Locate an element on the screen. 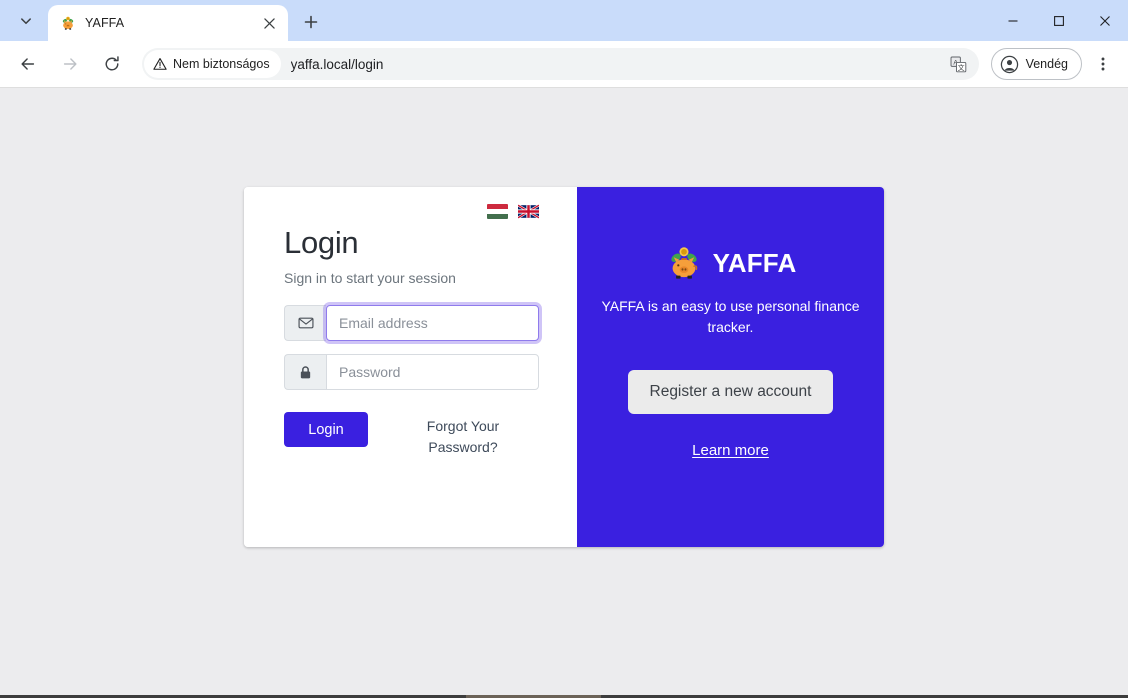 Image resolution: width=1128 pixels, height=698 pixels. learn-more-link: Learn more is located at coordinates (730, 450).